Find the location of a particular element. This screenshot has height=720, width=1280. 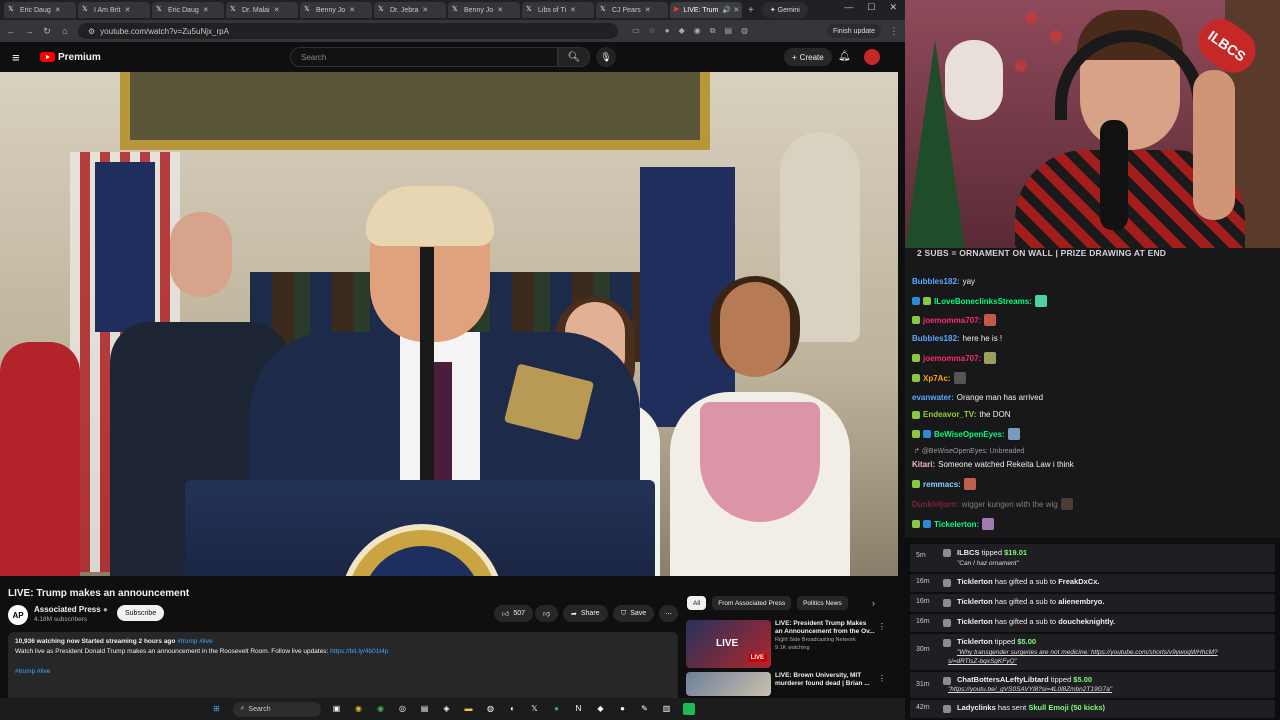

browser-tab: 𝕏 Dr. Jebra ✕ is located at coordinates (410, 10).